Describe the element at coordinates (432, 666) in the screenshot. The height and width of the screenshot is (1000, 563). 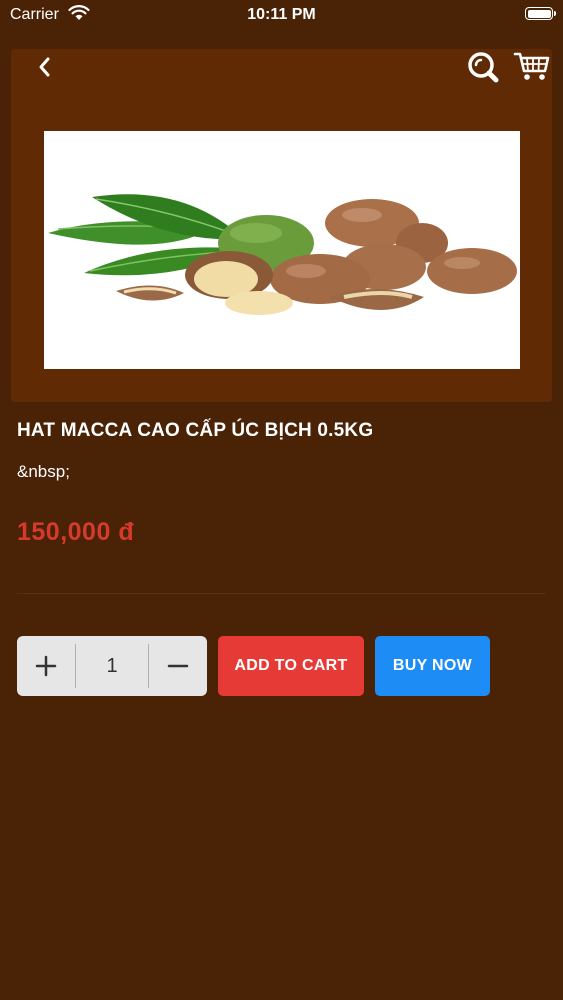
I see `buy-now-button: BUY NOW` at that location.